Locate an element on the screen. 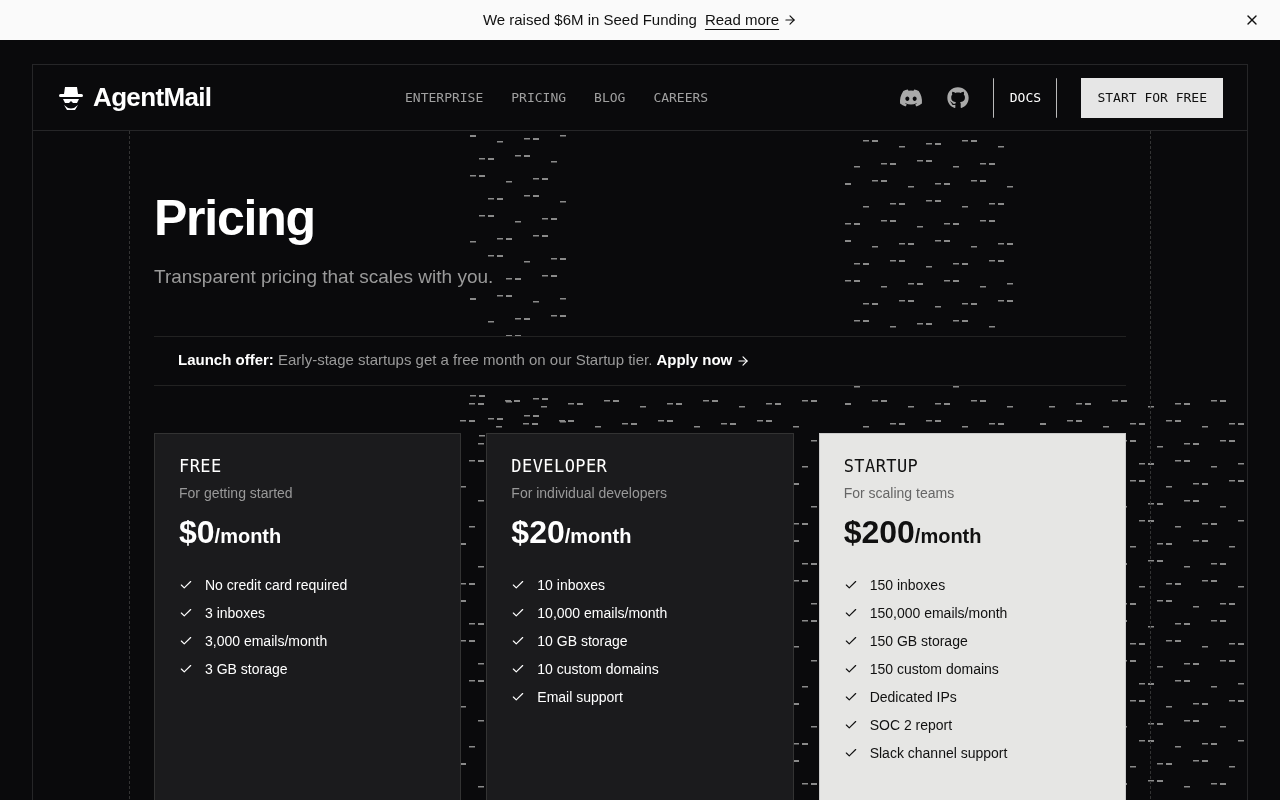 Image resolution: width=1280 pixels, height=800 pixels. offer-text: Launch offer: Early-stage startups get a free month on our Startup tier. is located at coordinates (415, 360).